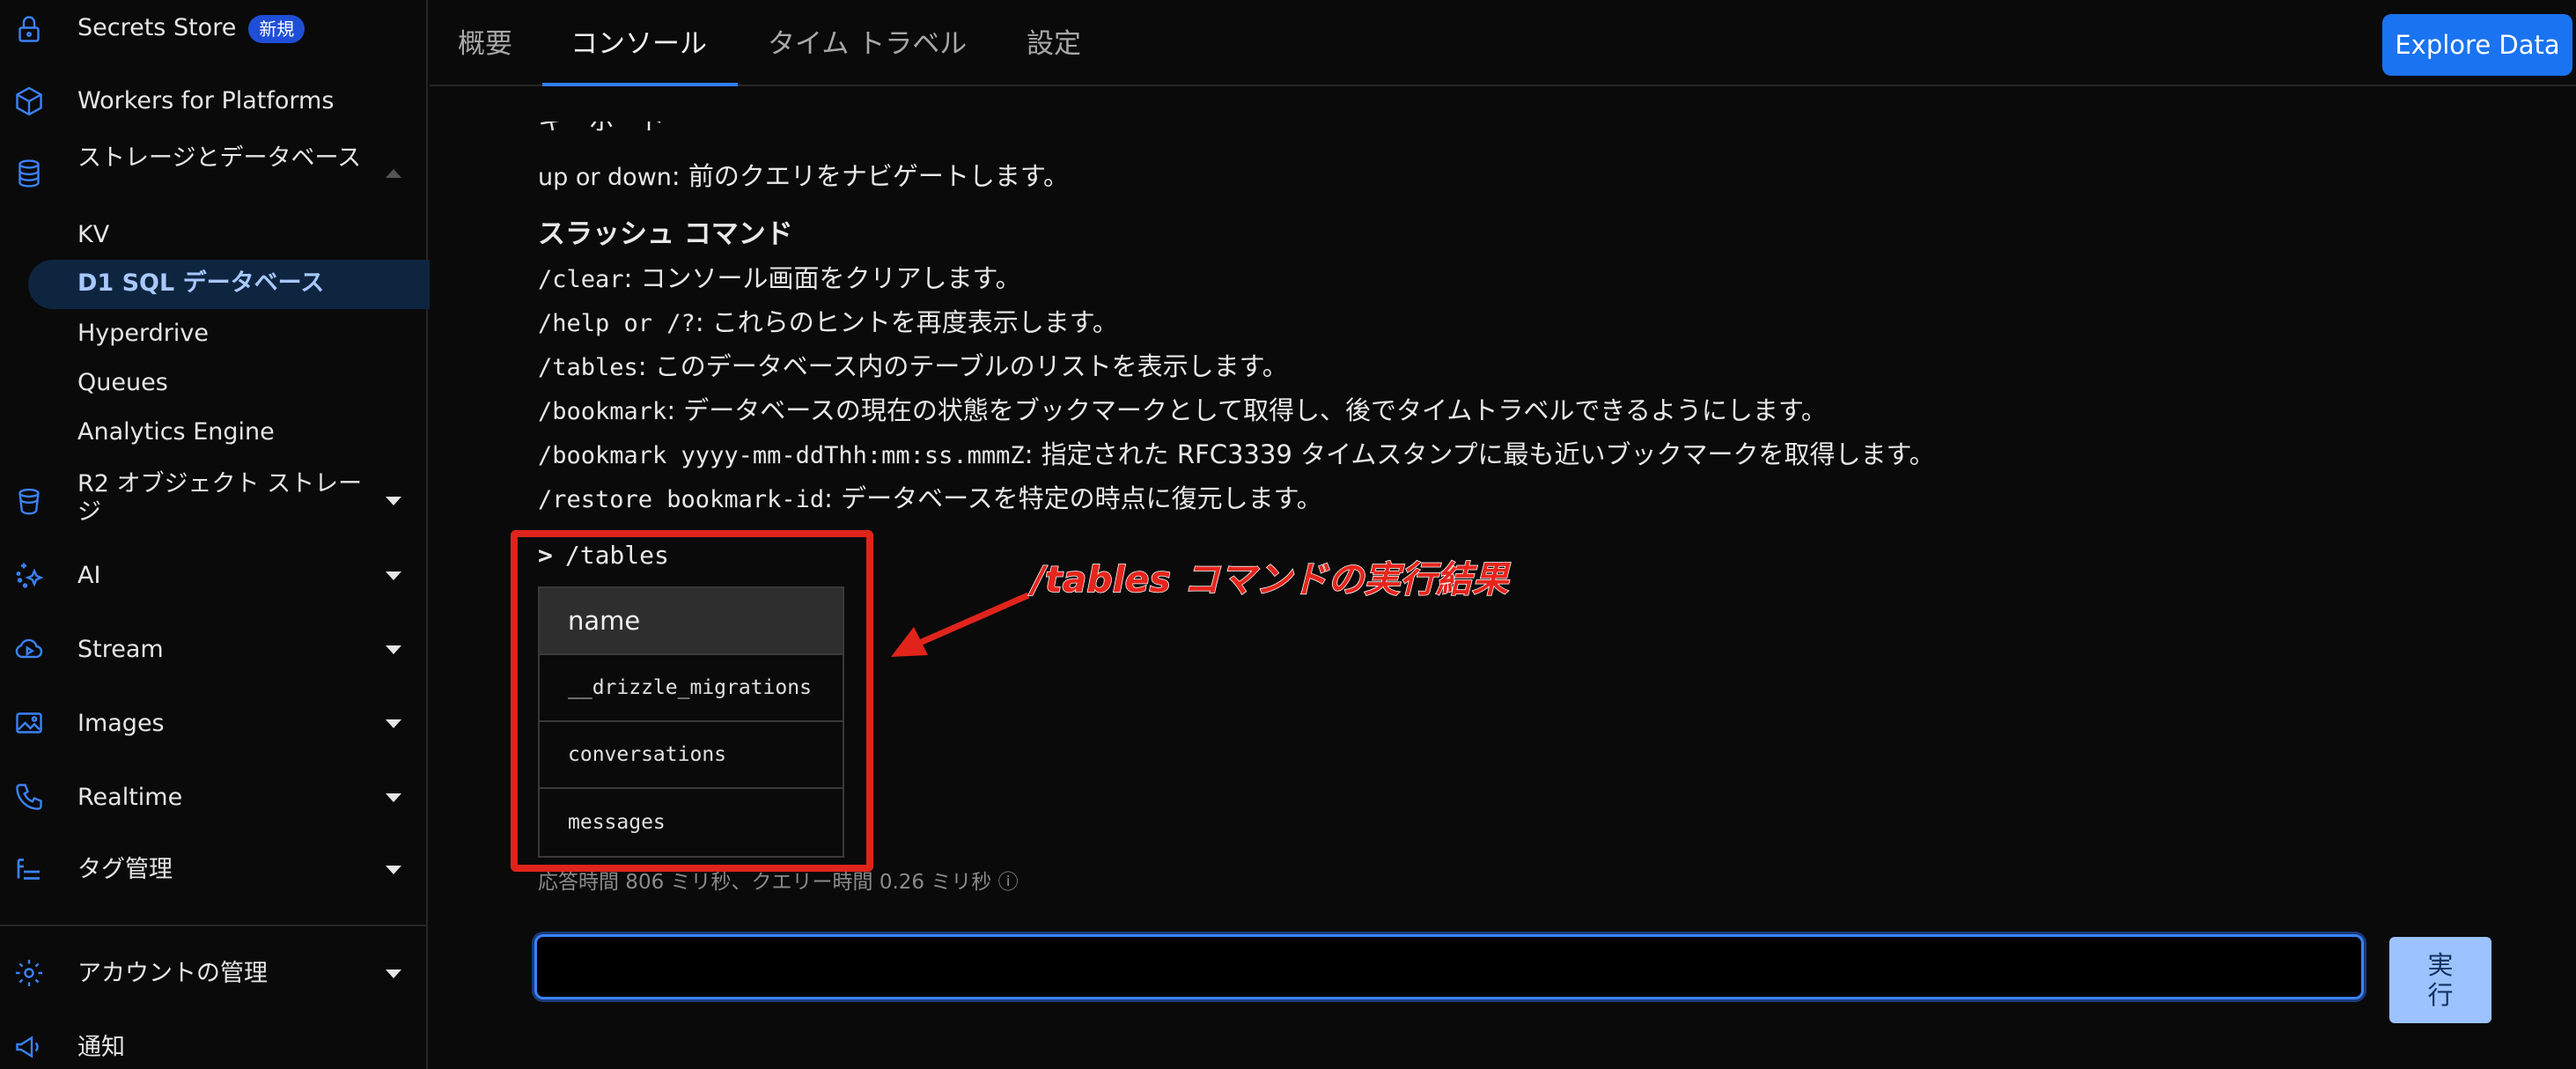  What do you see at coordinates (605, 178) in the screenshot?
I see `help-nav-key: up or down` at bounding box center [605, 178].